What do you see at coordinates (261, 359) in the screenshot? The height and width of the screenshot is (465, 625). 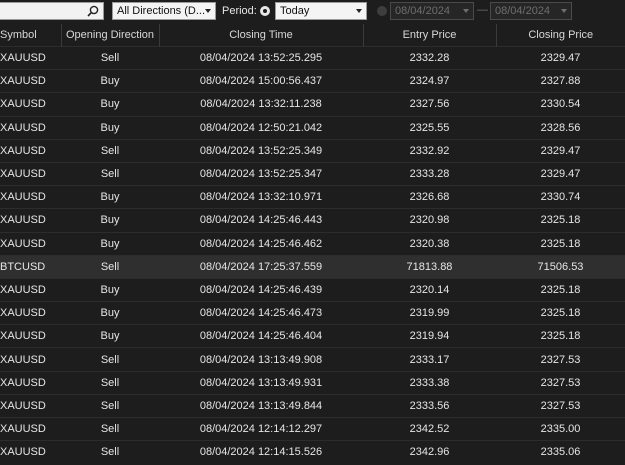 I see `cell-closing-time: 08/04/2024 13:13:49.908` at bounding box center [261, 359].